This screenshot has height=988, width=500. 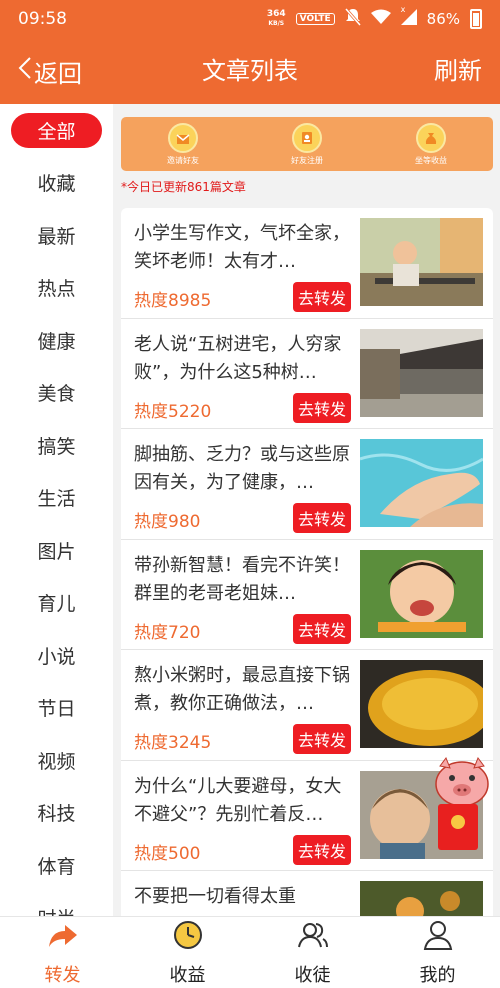 What do you see at coordinates (173, 301) in the screenshot?
I see `article-heat: 热度8985` at bounding box center [173, 301].